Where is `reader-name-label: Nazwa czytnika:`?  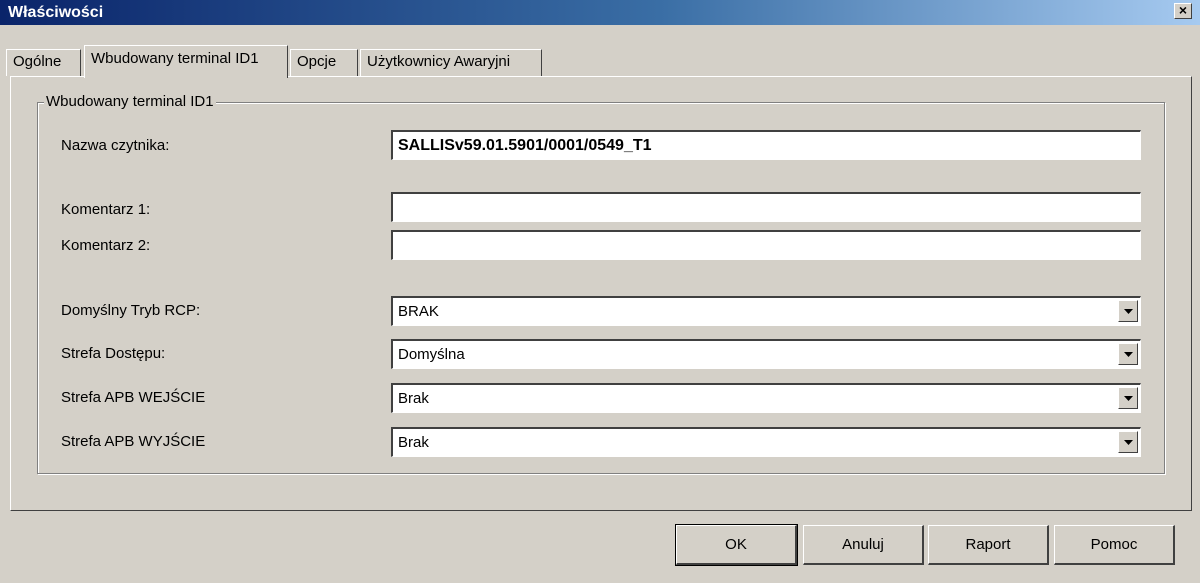
reader-name-label: Nazwa czytnika: is located at coordinates (115, 145).